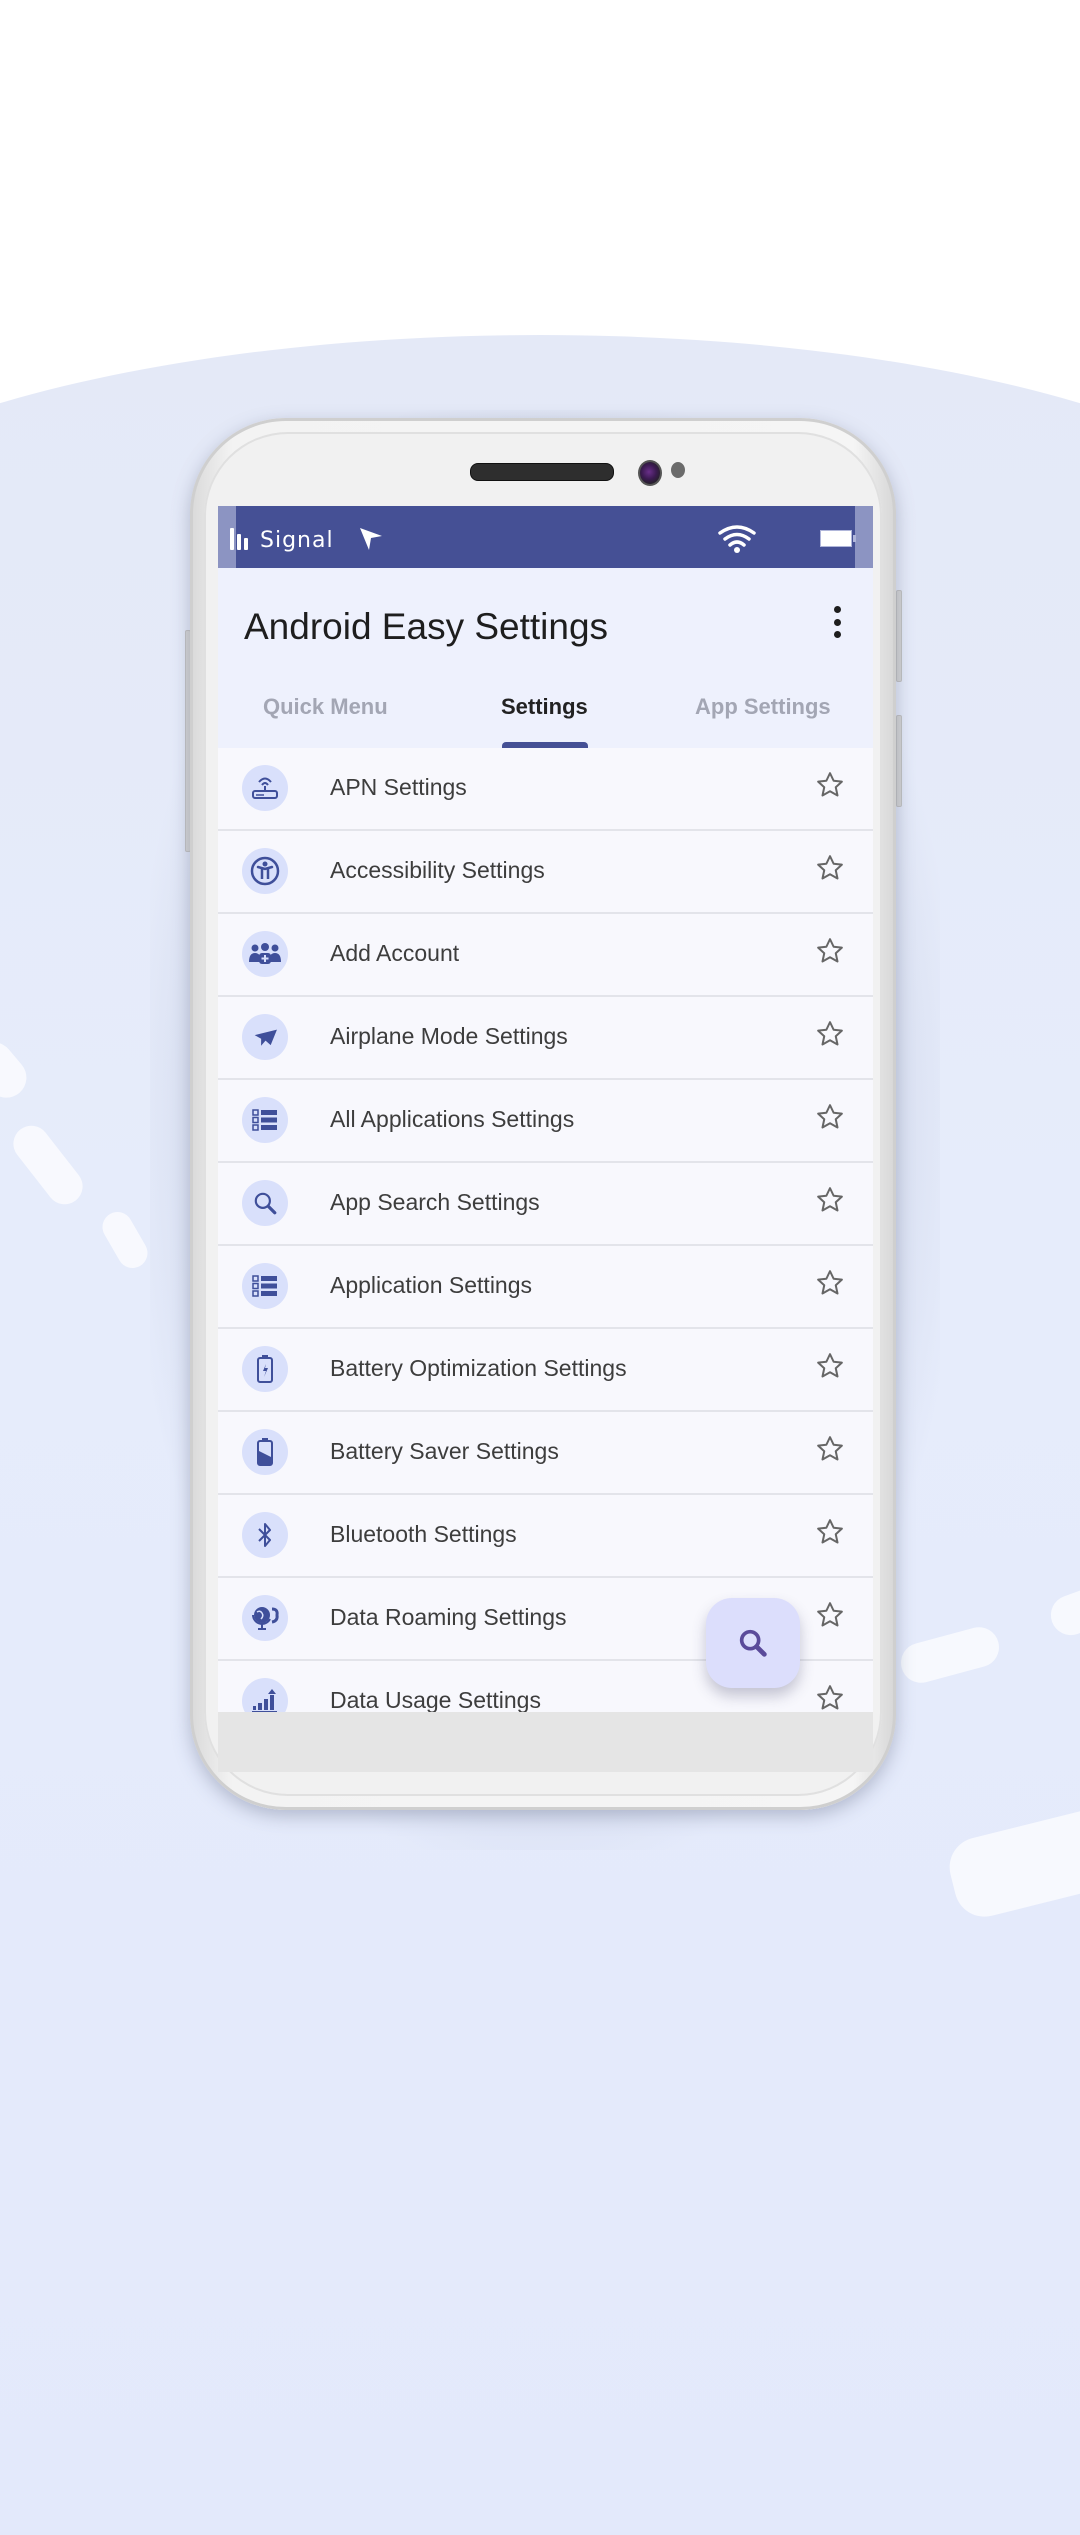  What do you see at coordinates (395, 953) in the screenshot?
I see `list-item-label: Add Account` at bounding box center [395, 953].